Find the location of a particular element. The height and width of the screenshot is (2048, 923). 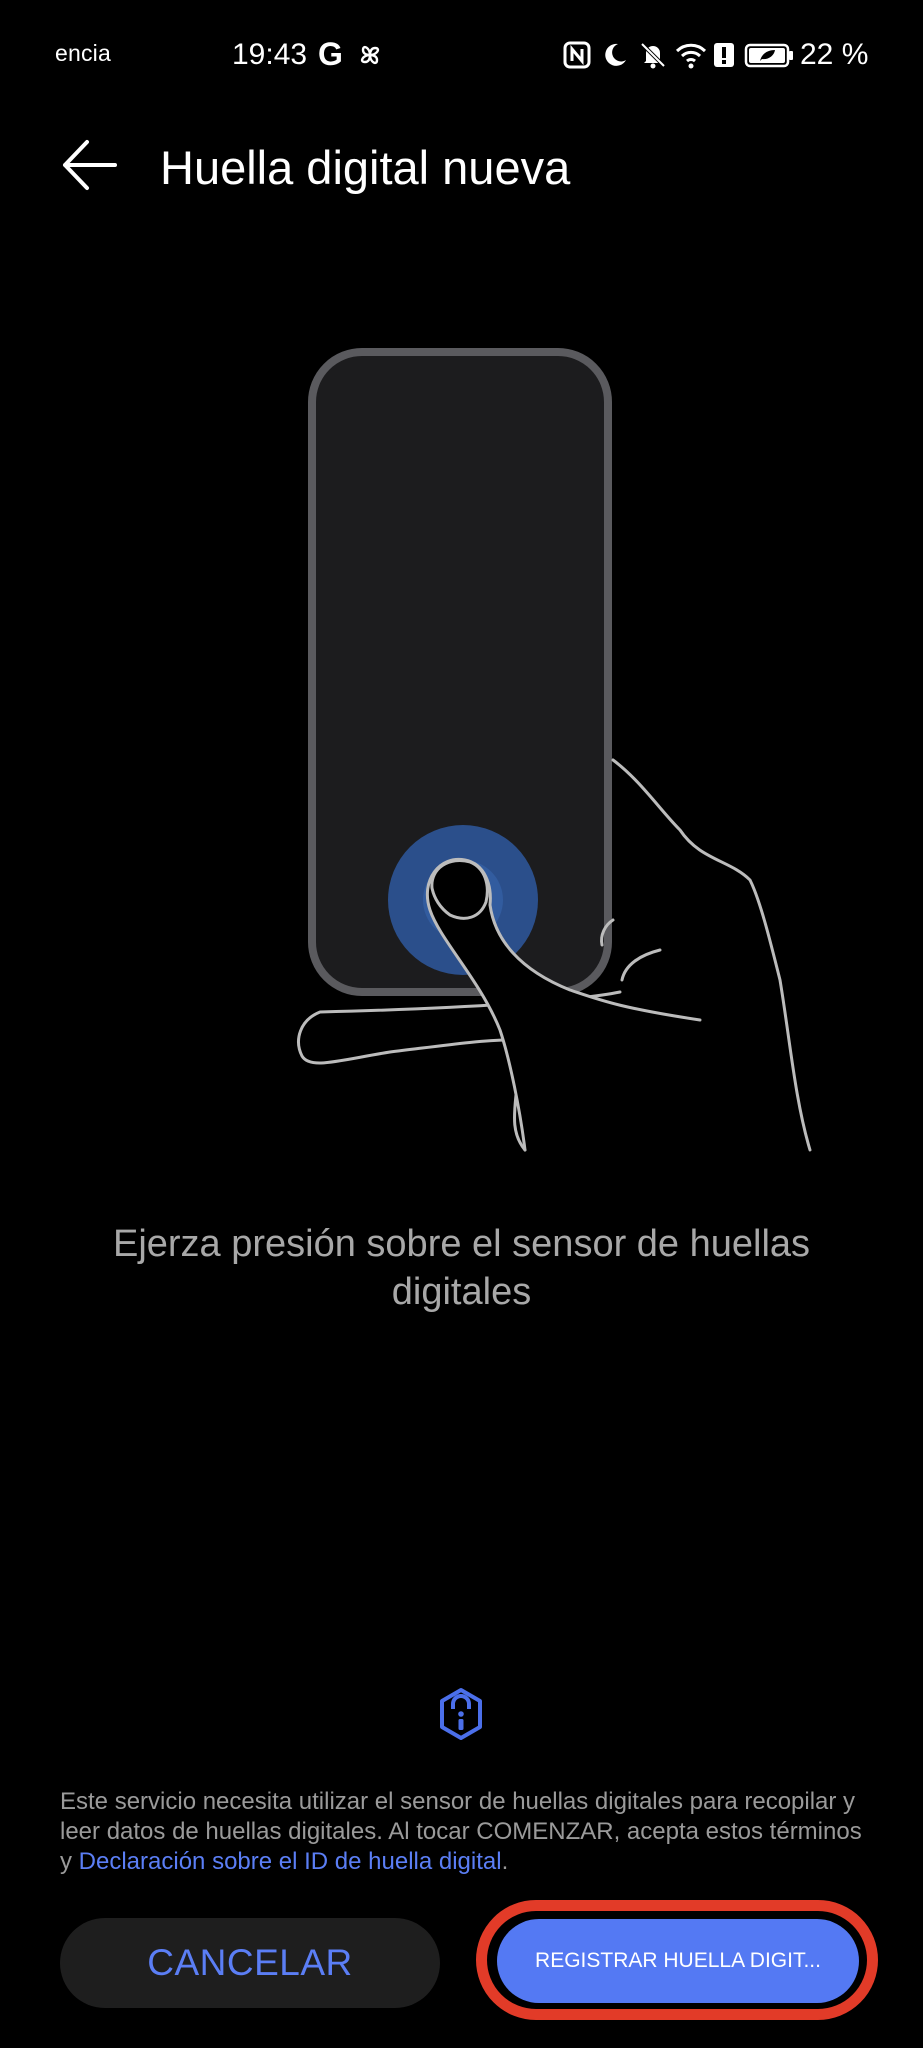

status-time: 19:43 is located at coordinates (270, 54).